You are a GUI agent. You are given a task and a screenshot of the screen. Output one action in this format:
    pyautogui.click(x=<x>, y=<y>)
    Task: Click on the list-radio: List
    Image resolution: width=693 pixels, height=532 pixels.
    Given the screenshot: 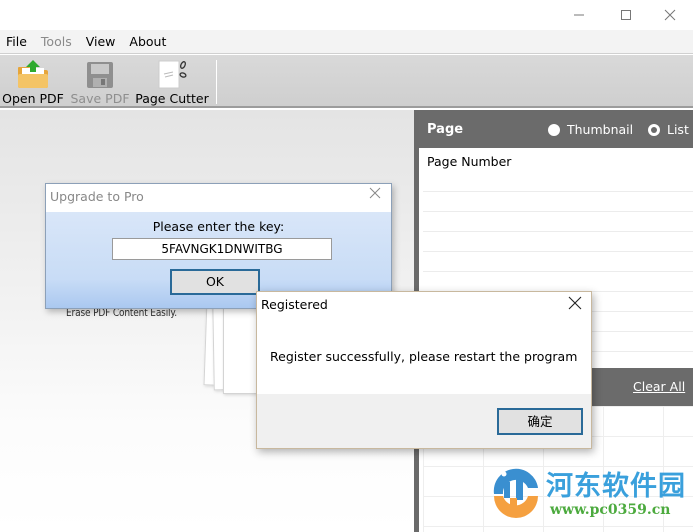 What is the action you would take?
    pyautogui.click(x=668, y=129)
    